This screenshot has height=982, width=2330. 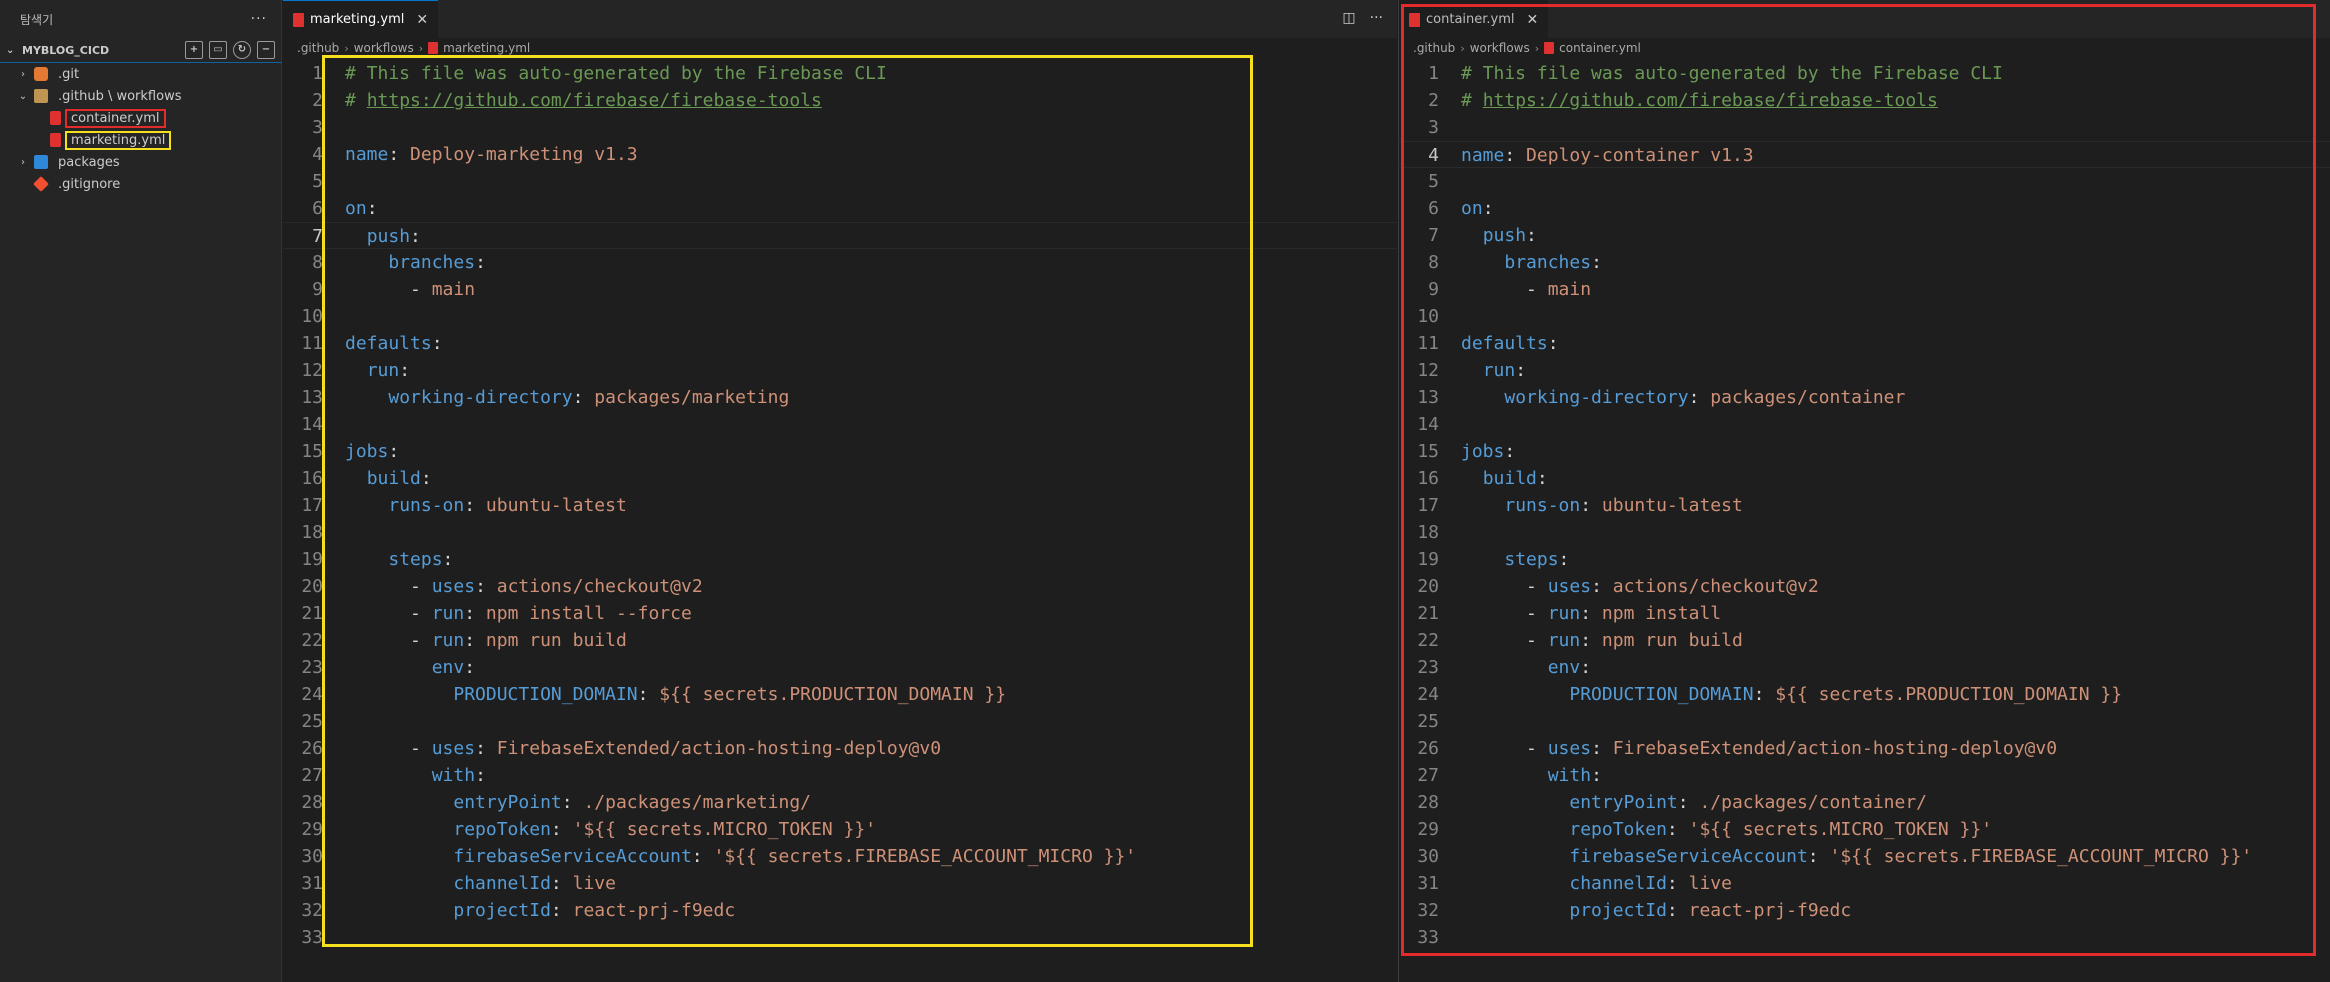 I want to click on code-token: '${{ secrets.MICRO_TOKEN }}', so click(x=1840, y=829).